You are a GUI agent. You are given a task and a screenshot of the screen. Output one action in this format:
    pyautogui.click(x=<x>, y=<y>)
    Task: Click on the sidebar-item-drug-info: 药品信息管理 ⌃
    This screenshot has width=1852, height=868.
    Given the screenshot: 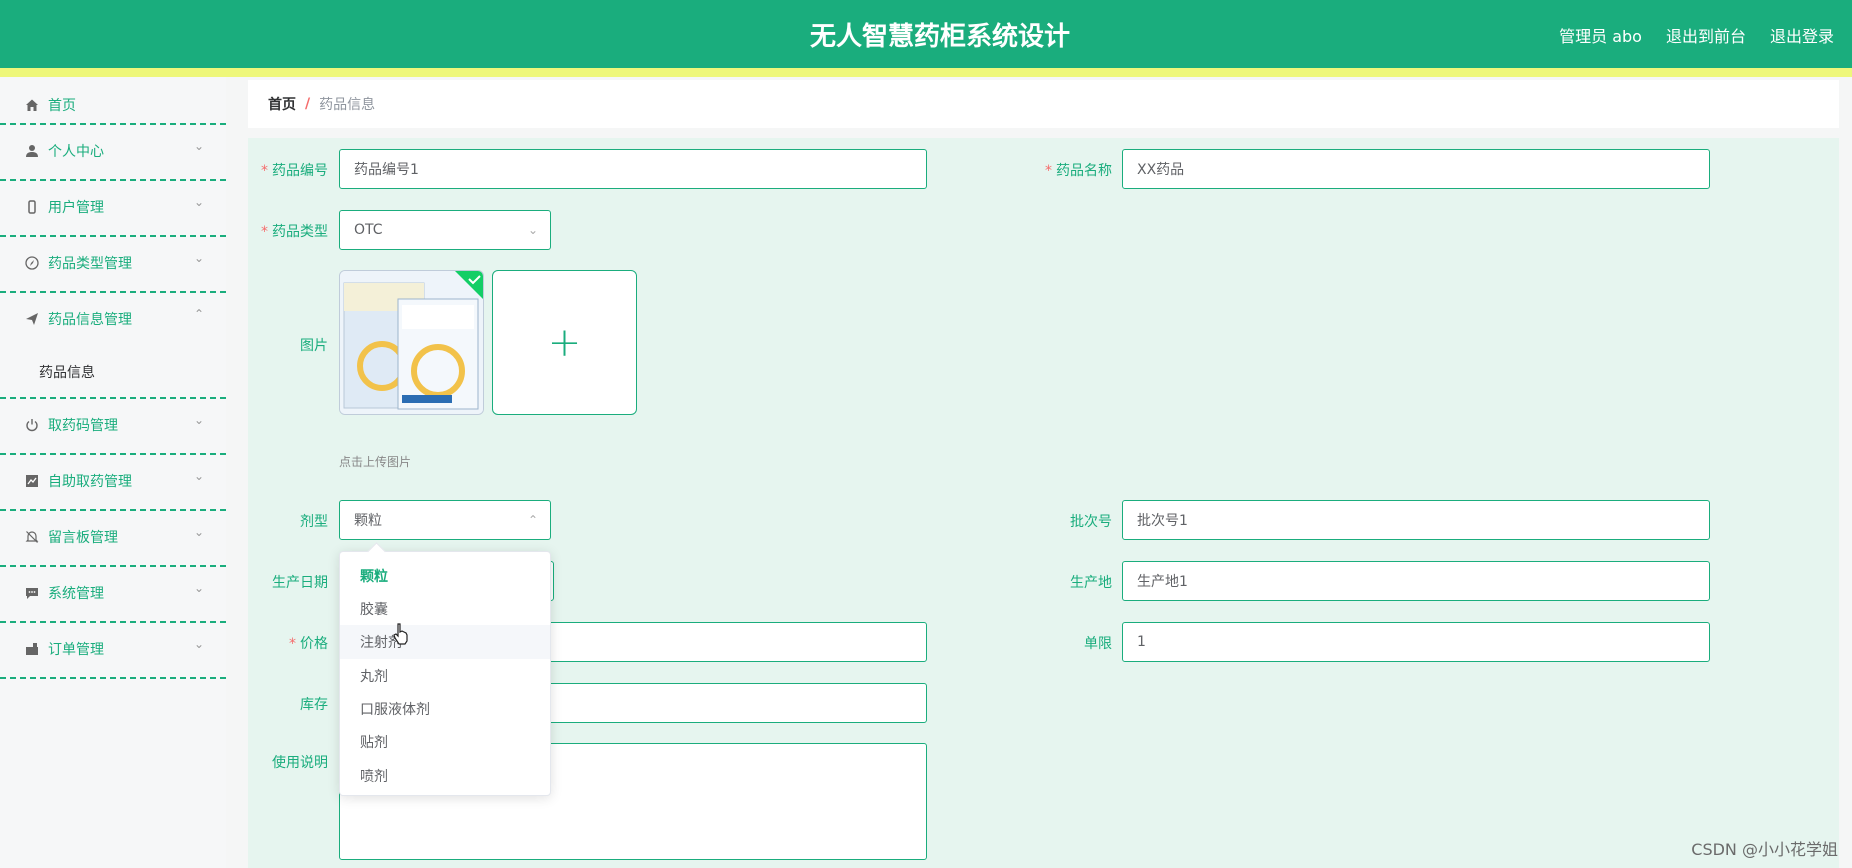 What is the action you would take?
    pyautogui.click(x=113, y=319)
    